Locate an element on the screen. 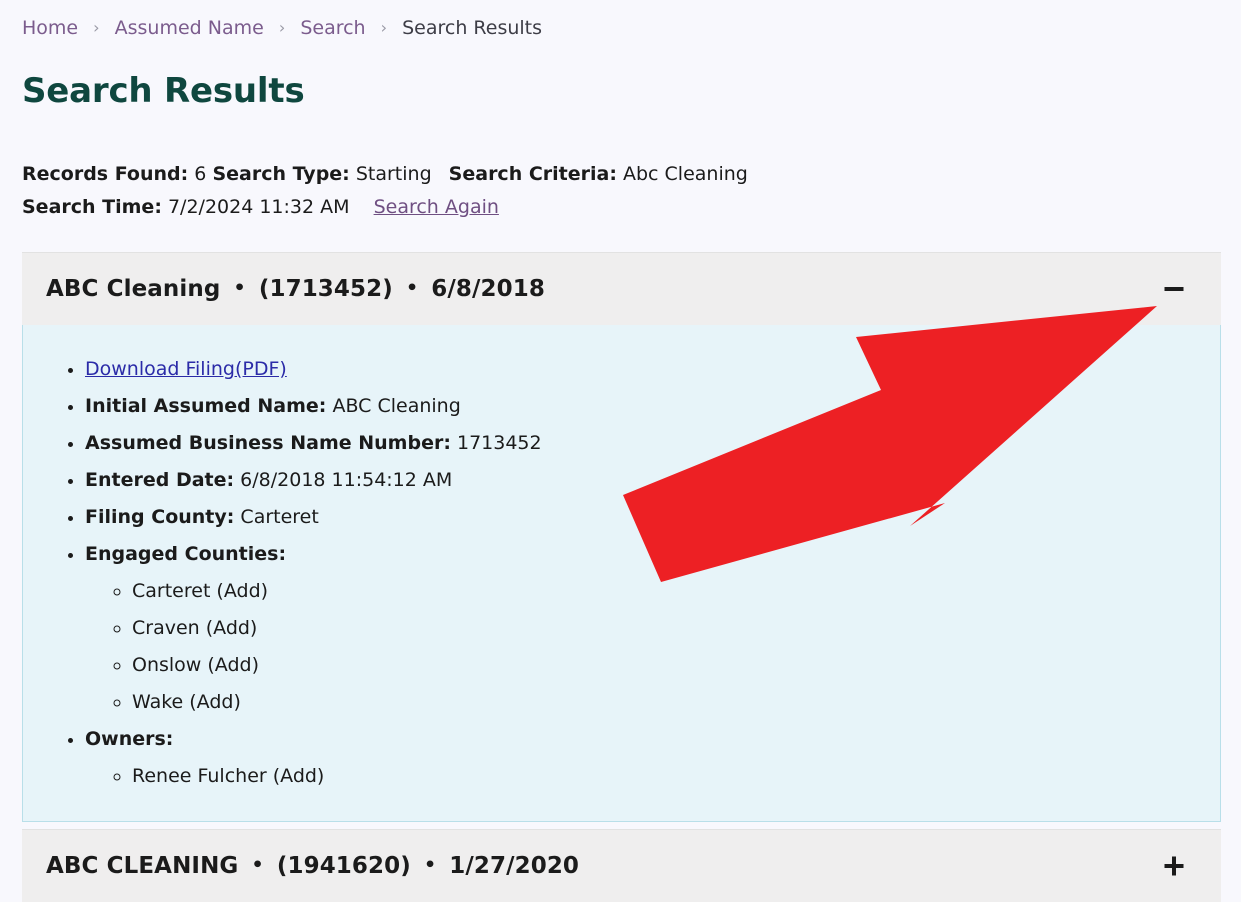 The image size is (1241, 902). records-found-label: Records Found: is located at coordinates (105, 174).